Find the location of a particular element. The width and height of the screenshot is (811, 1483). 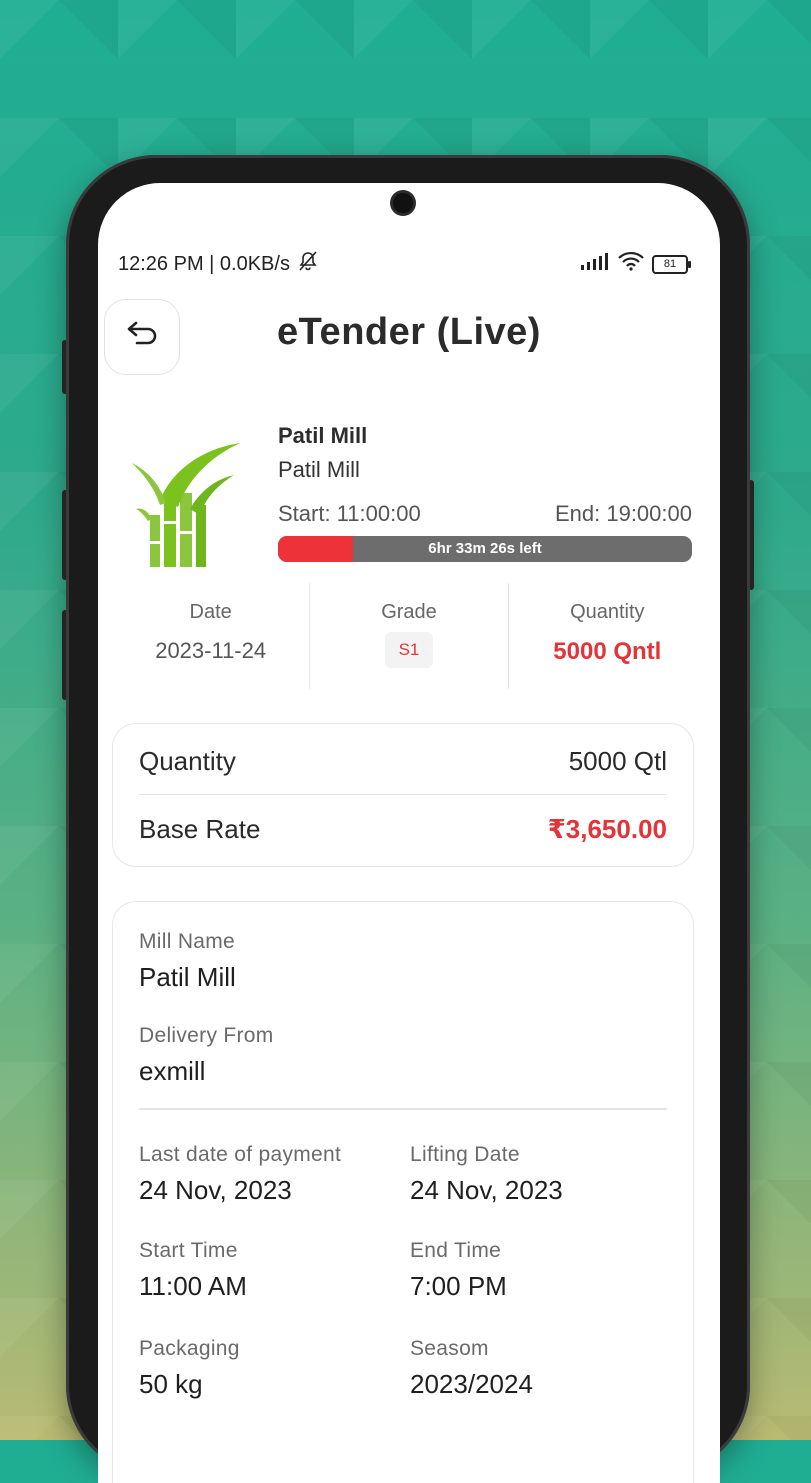

status-bar: 12:26 PM | 0.0KB/s 81 is located at coordinates (404, 264).